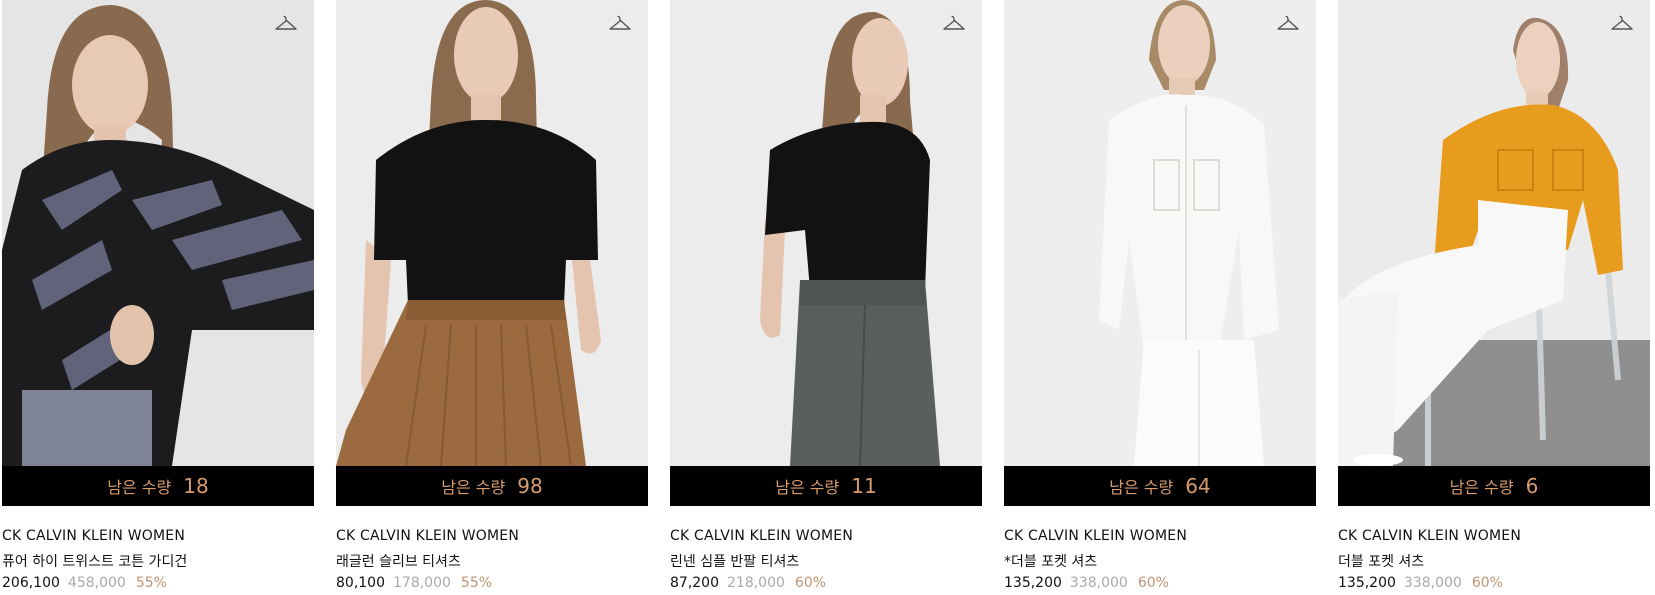 The height and width of the screenshot is (595, 1655). What do you see at coordinates (1532, 486) in the screenshot?
I see `stock-count: 6` at bounding box center [1532, 486].